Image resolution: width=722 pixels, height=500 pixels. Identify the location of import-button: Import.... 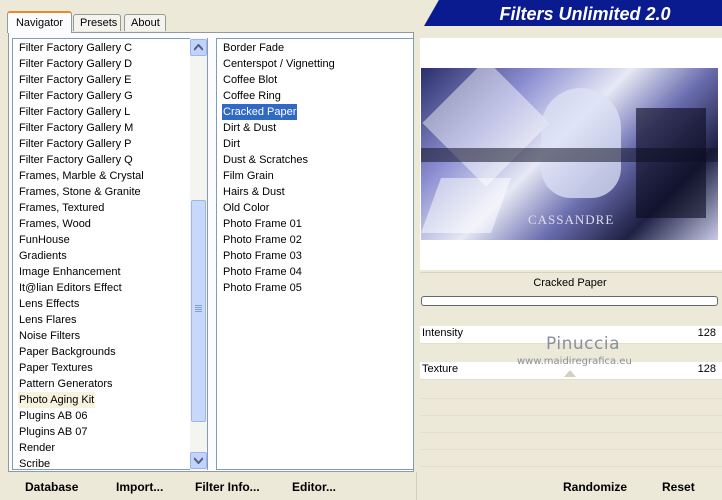
(139, 487).